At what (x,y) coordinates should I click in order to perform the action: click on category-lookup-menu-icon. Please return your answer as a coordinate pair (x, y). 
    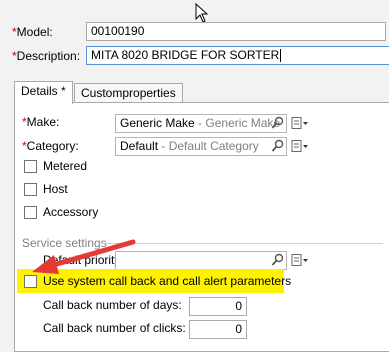
    Looking at the image, I should click on (300, 146).